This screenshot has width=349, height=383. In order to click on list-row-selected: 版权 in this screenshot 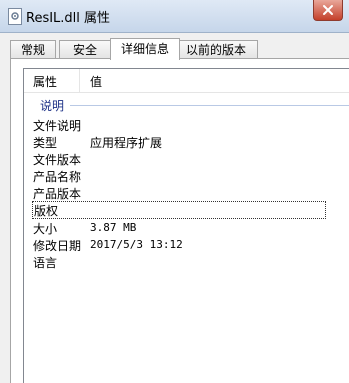, I will do `click(179, 210)`.